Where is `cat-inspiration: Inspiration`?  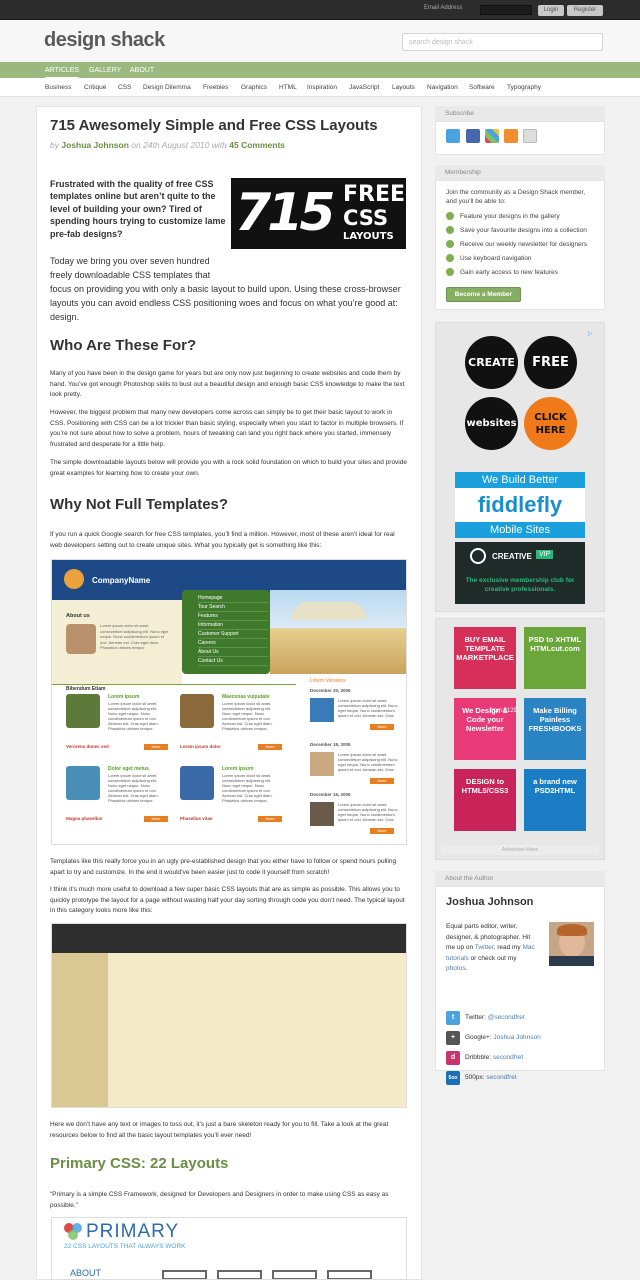 cat-inspiration: Inspiration is located at coordinates (322, 87).